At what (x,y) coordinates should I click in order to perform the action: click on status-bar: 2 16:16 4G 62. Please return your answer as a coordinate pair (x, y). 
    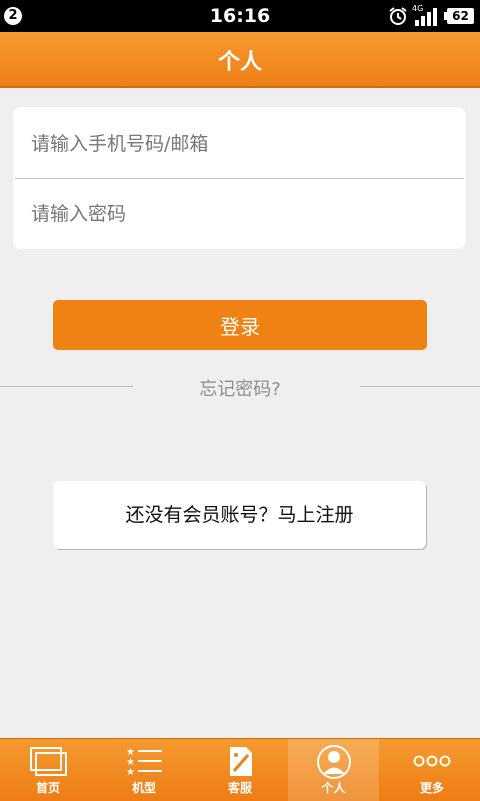
    Looking at the image, I should click on (240, 16).